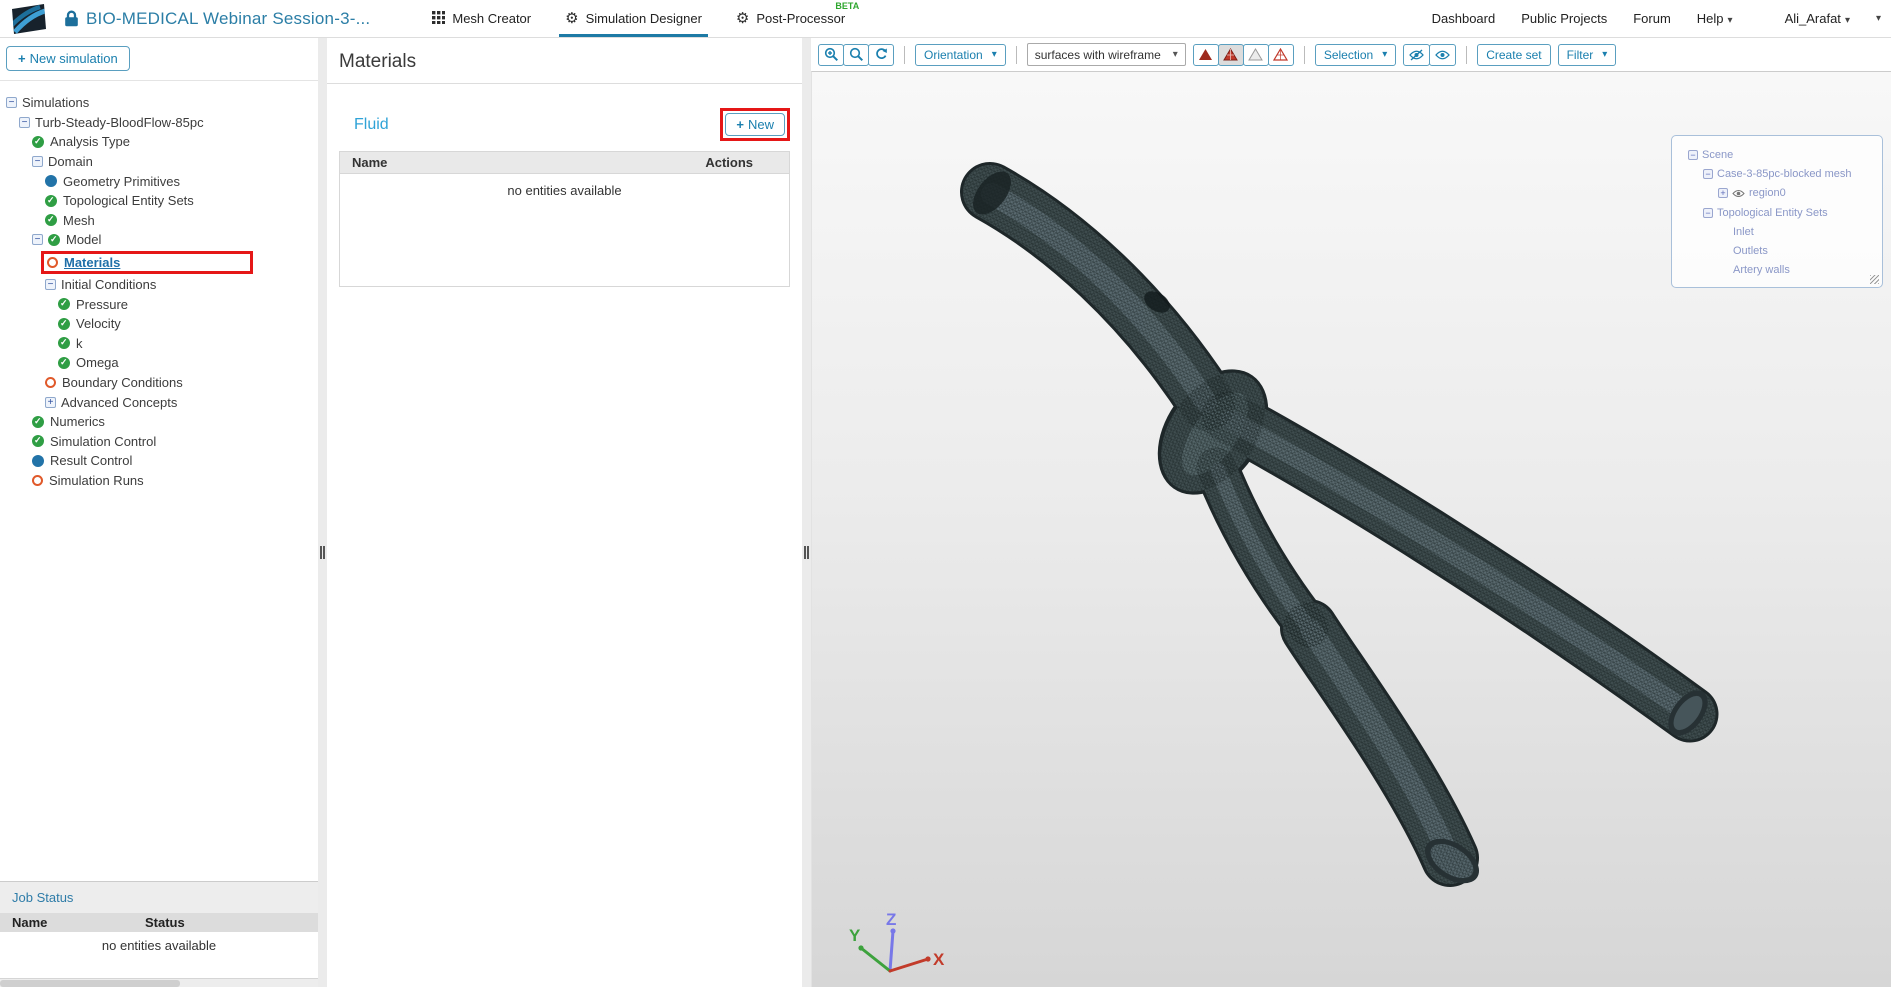  Describe the element at coordinates (1355, 54) in the screenshot. I see `selection-dropdown: Selection ▾` at that location.